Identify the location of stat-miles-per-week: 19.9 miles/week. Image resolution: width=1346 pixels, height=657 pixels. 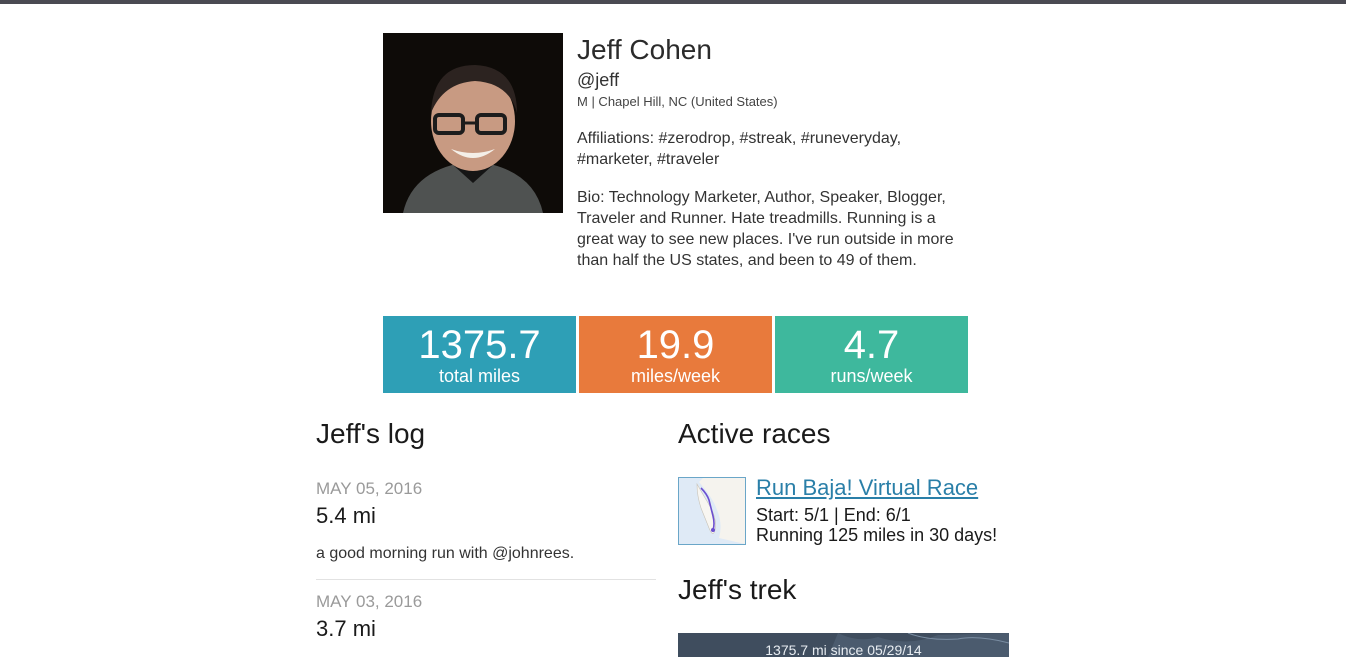
(675, 354).